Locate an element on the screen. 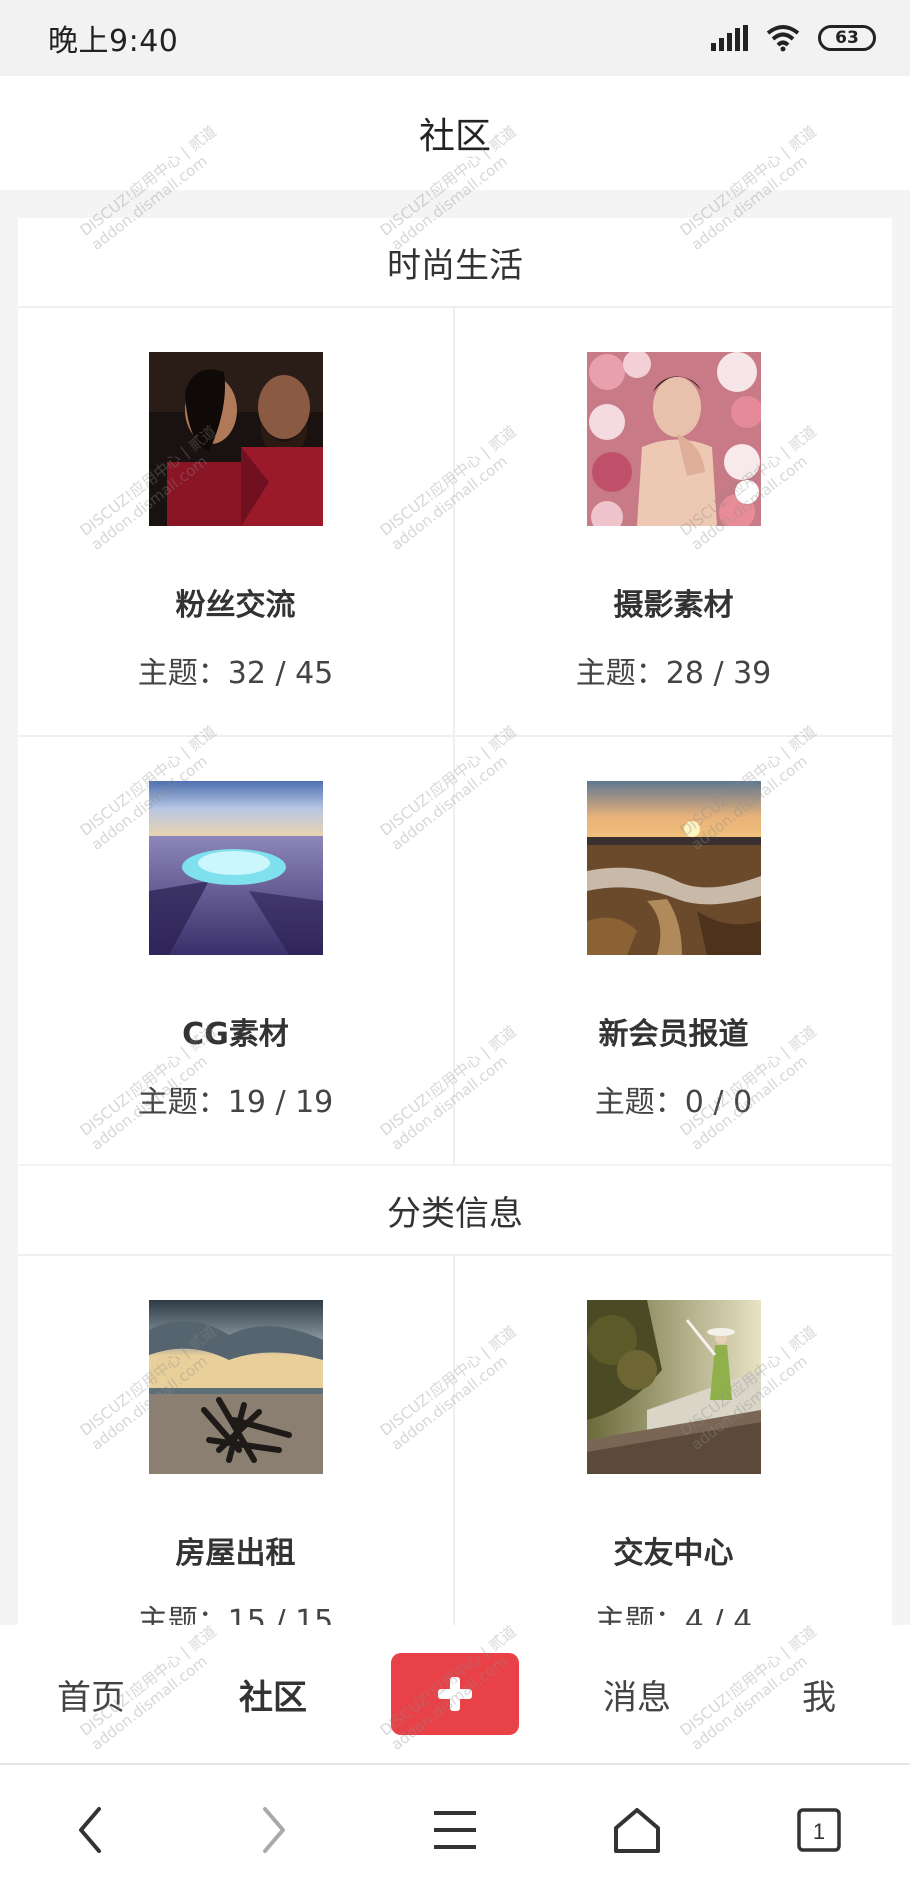 The height and width of the screenshot is (1895, 910). wifi-icon is located at coordinates (783, 38).